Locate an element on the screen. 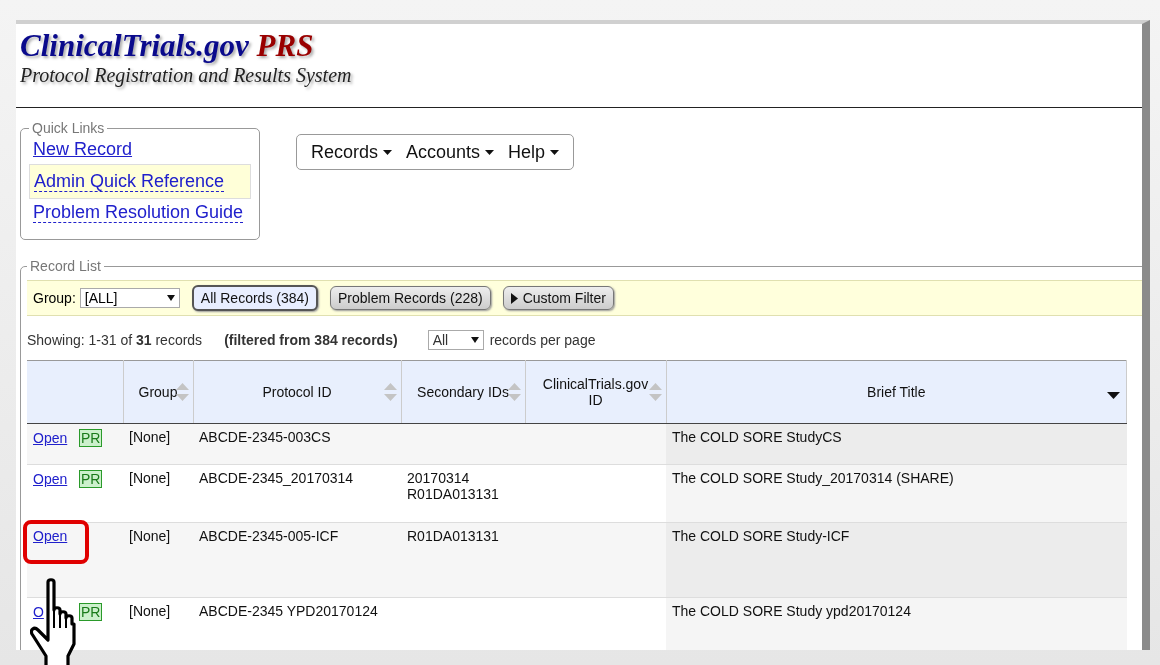 Image resolution: width=1160 pixels, height=665 pixels. quick-link: New Record is located at coordinates (83, 149).